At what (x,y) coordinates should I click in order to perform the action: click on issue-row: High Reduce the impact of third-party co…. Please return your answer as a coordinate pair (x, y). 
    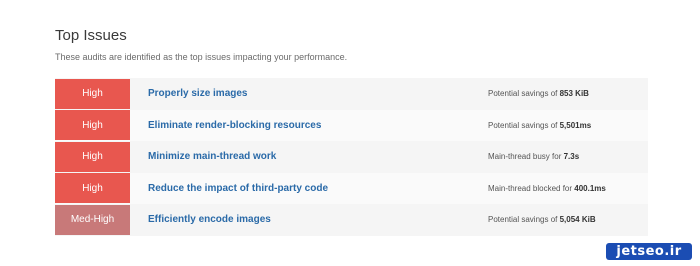
    Looking at the image, I should click on (351, 188).